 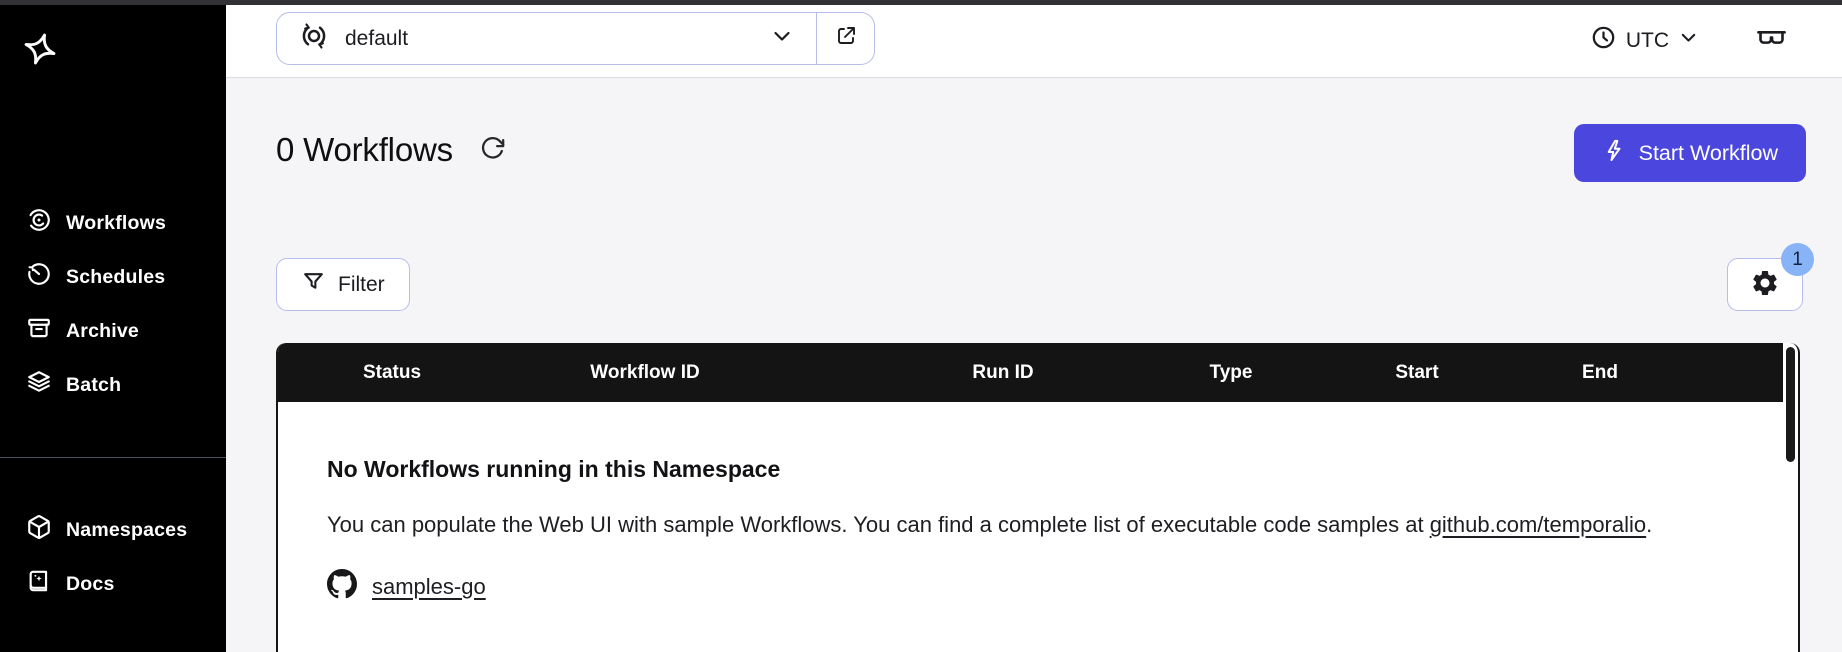 I want to click on docs-book-icon, so click(x=39, y=584).